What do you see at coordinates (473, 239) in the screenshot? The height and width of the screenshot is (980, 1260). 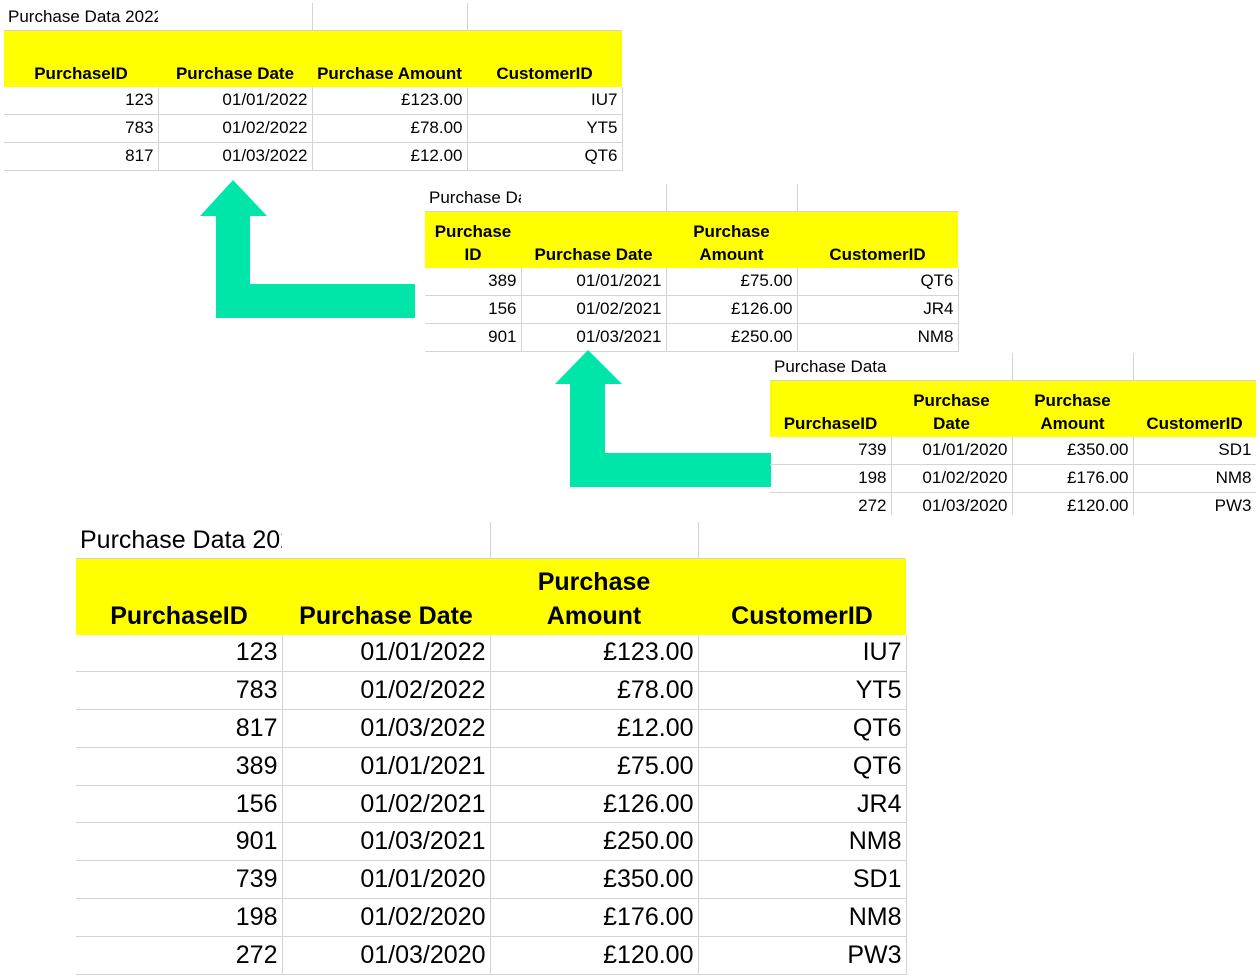 I see `col-header-purchase-id: Purchase ID` at bounding box center [473, 239].